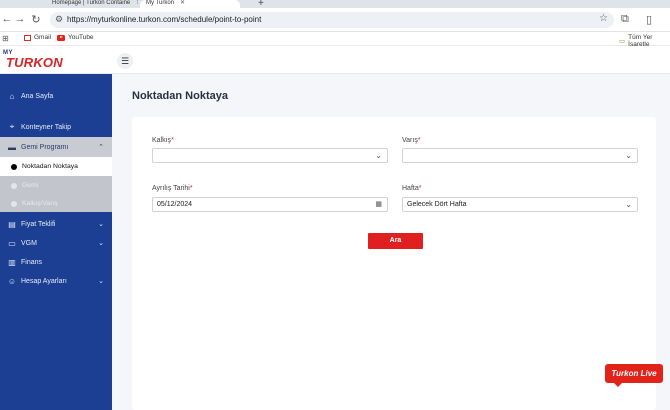  What do you see at coordinates (12, 262) in the screenshot?
I see `chart-icon: ▥` at bounding box center [12, 262].